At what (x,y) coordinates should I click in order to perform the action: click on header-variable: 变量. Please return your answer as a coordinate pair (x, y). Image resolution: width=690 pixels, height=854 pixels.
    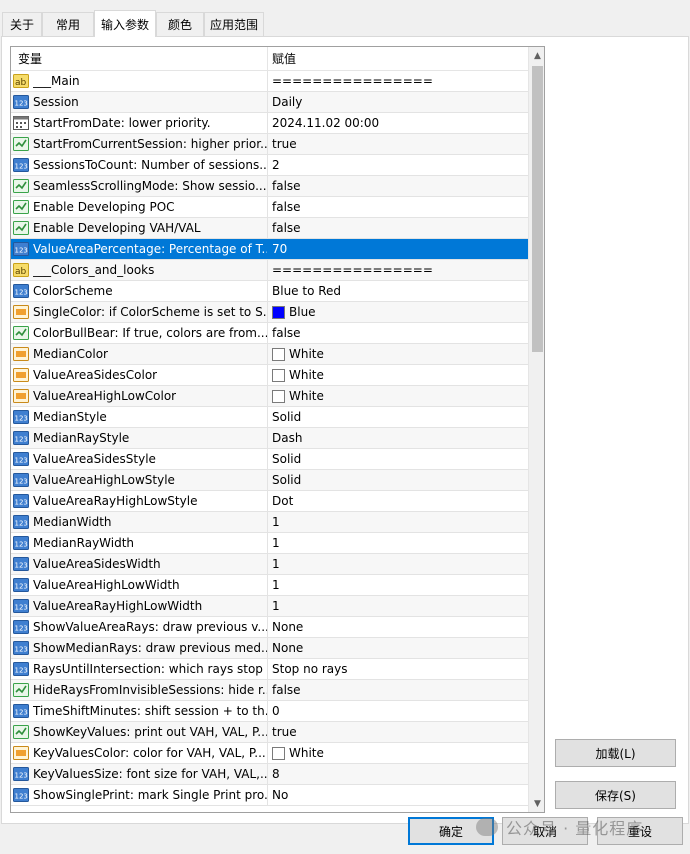
    Looking at the image, I should click on (139, 58).